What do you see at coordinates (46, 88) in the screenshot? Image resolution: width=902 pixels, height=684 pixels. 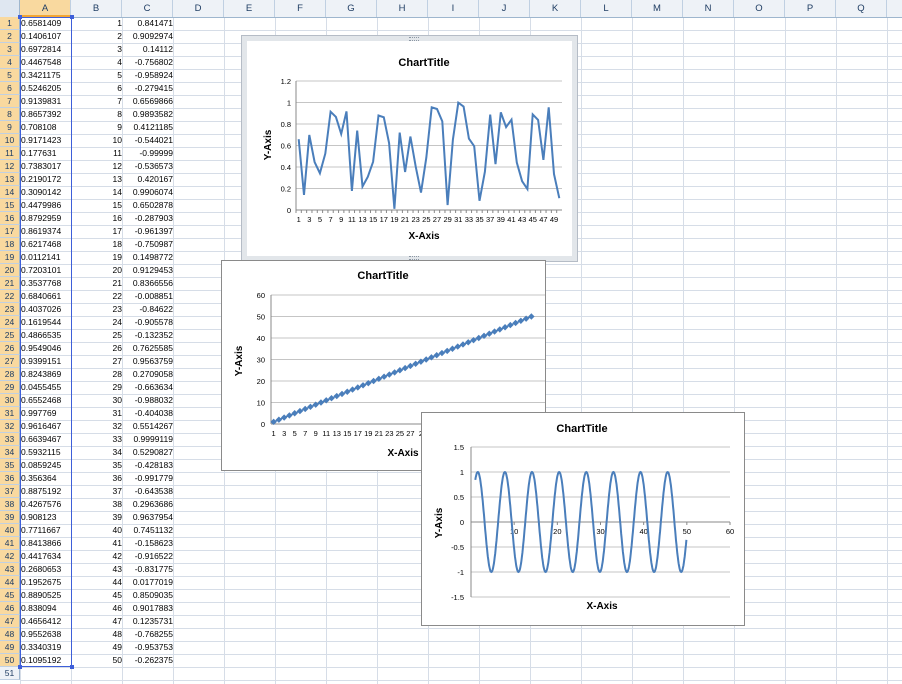 I see `cell-a6: 0.5246205` at bounding box center [46, 88].